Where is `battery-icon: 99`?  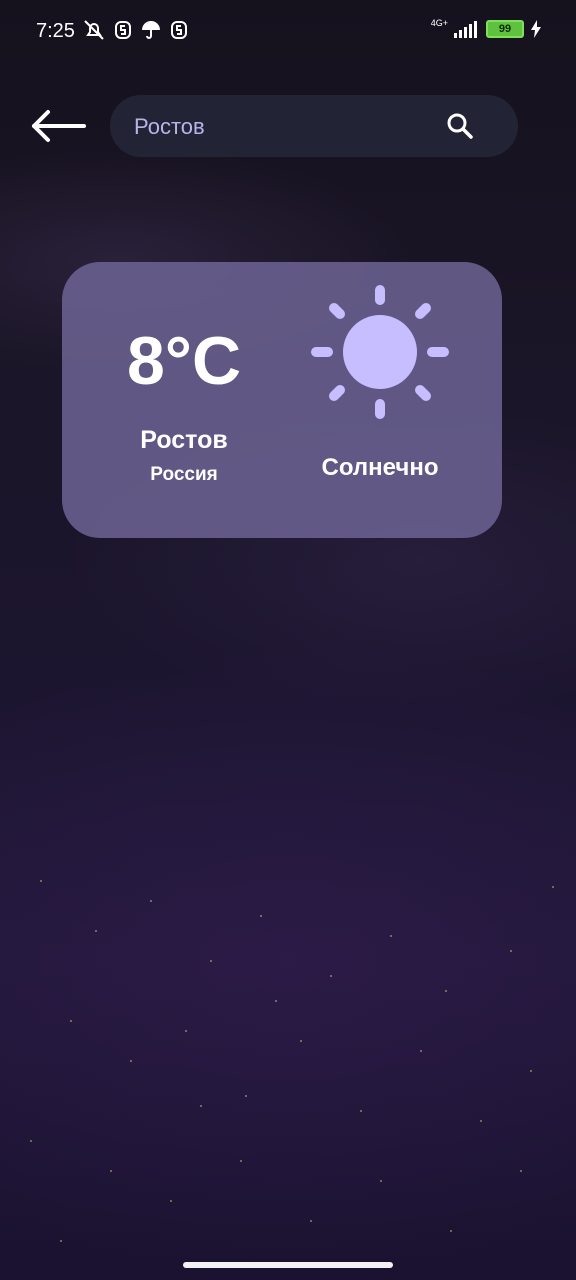 battery-icon: 99 is located at coordinates (505, 29).